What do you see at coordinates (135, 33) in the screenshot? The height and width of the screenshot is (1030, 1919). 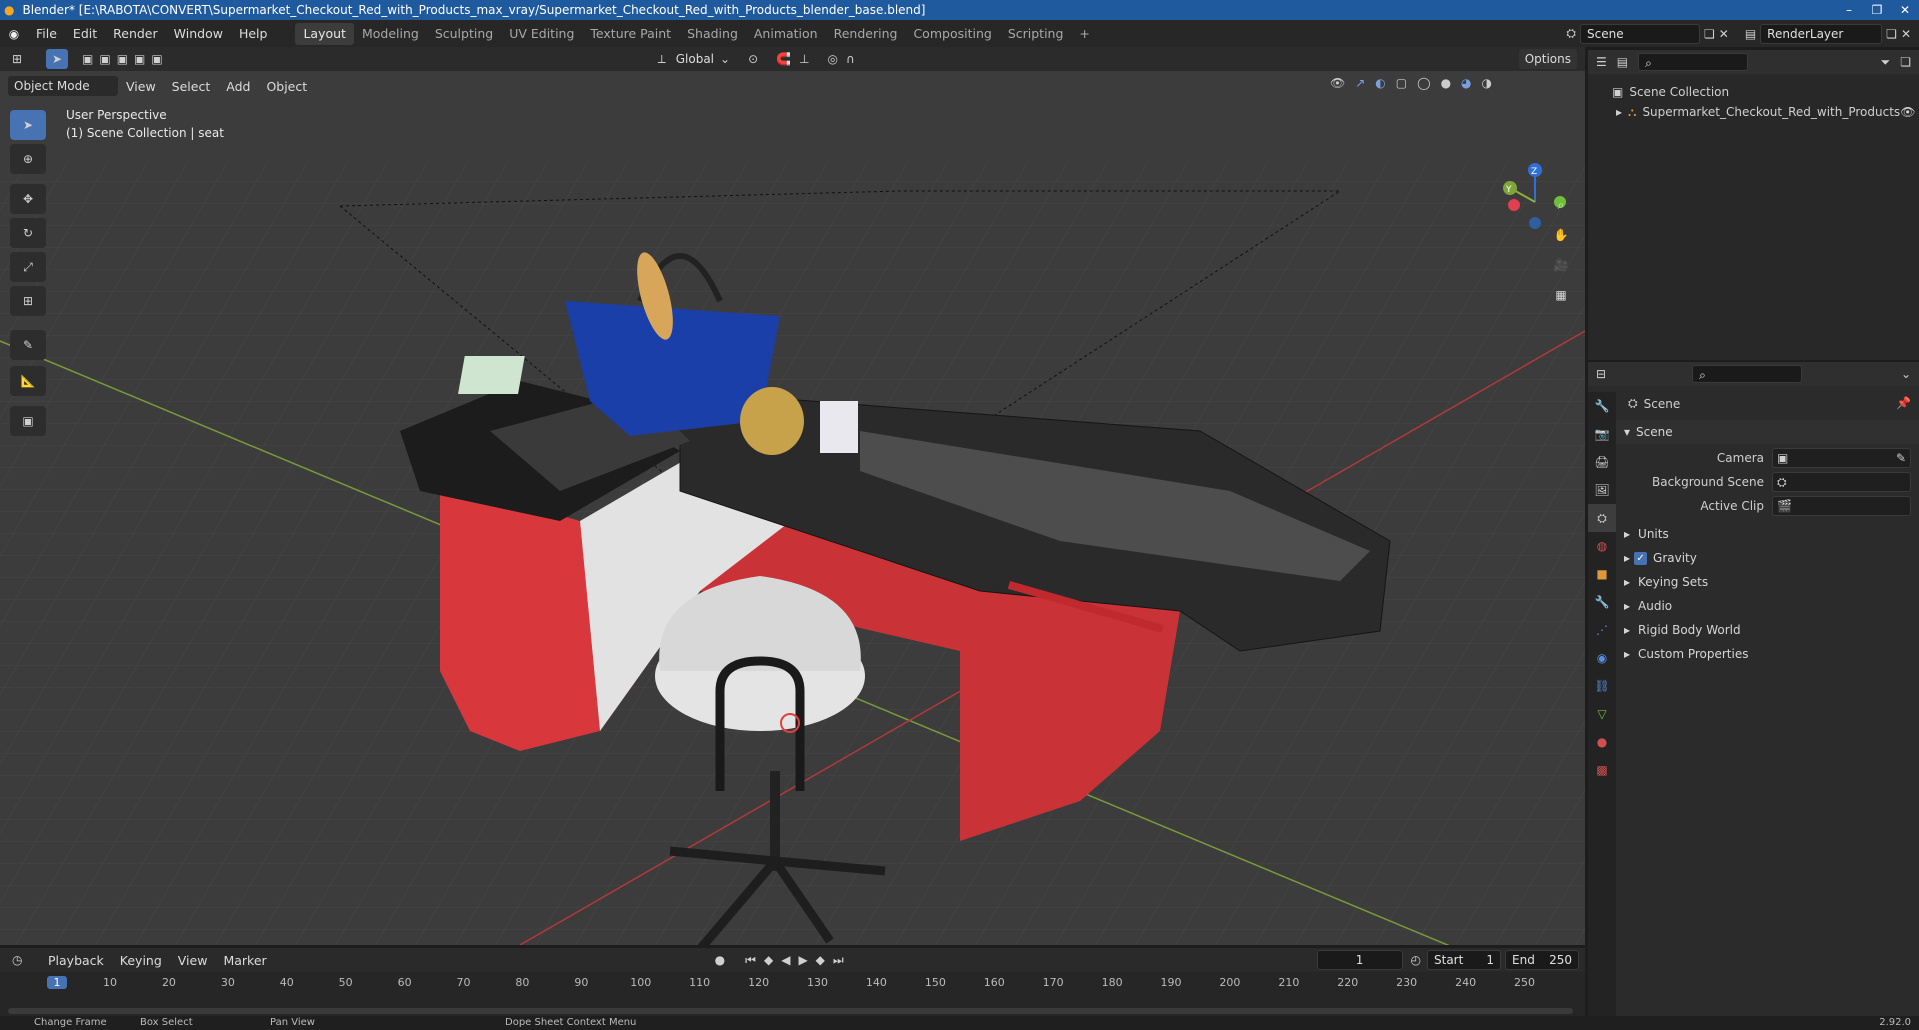 I see `menu-render: Render` at bounding box center [135, 33].